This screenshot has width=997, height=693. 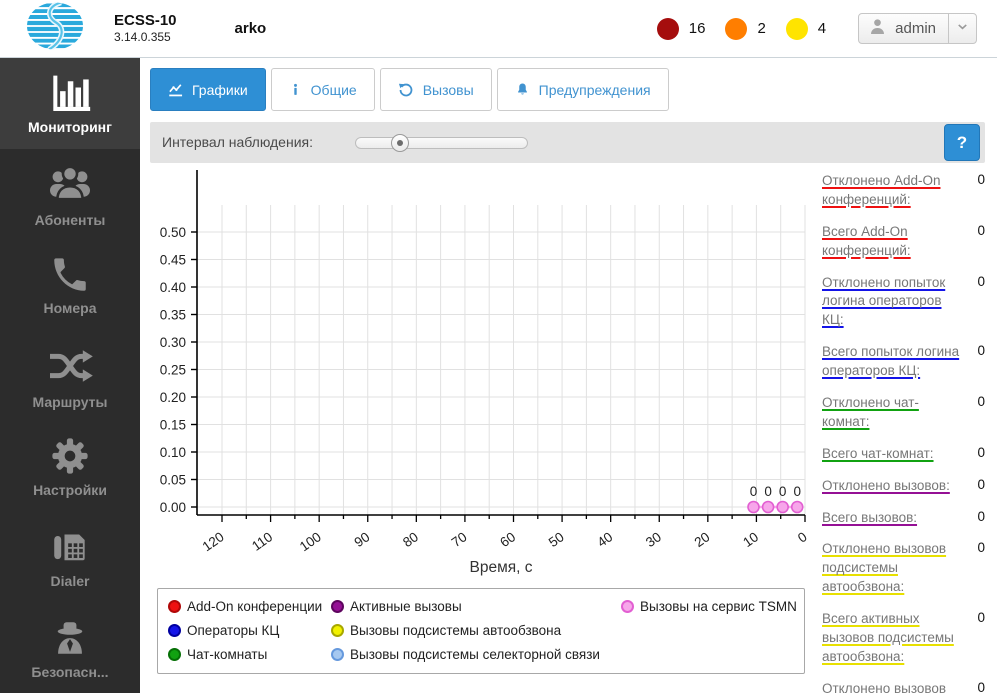 What do you see at coordinates (556, 539) in the screenshot?
I see `x-tick-label: 50` at bounding box center [556, 539].